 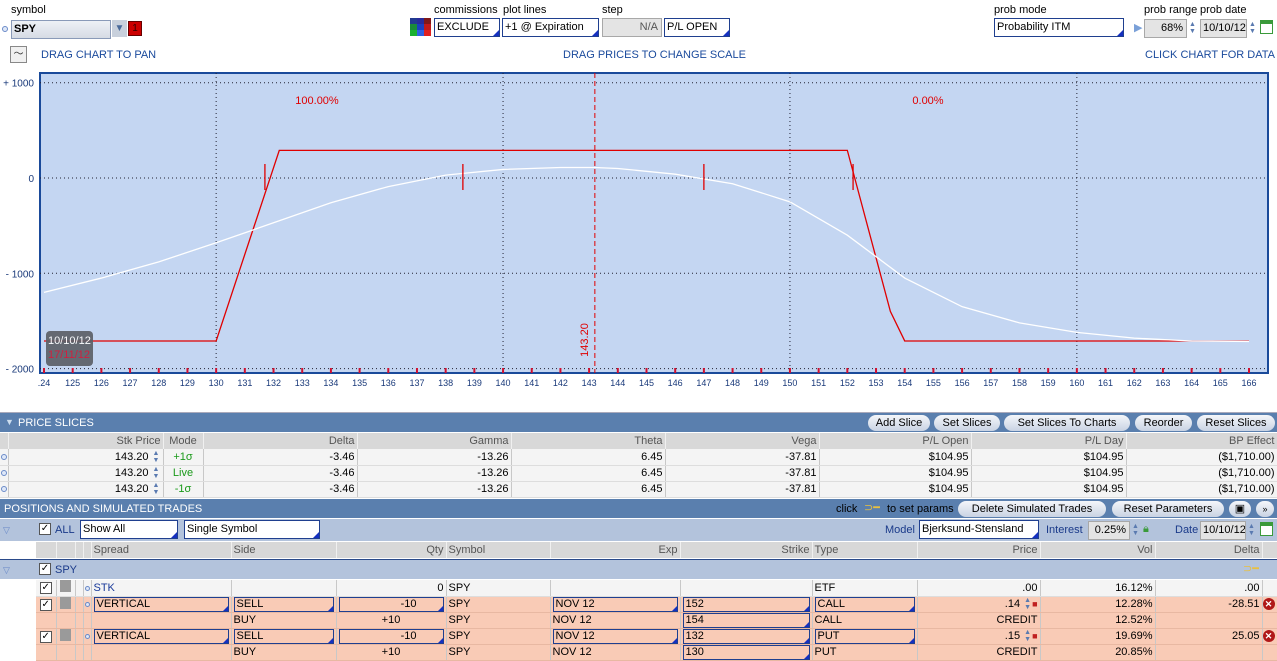 I want to click on col-gamma: Gamma, so click(x=434, y=441).